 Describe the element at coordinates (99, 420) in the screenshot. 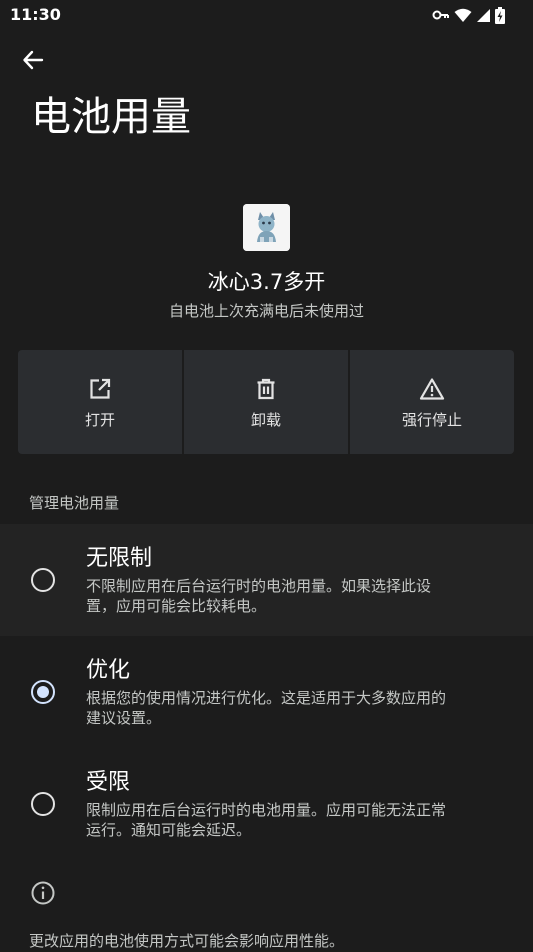

I see `open-button-label: 打开` at that location.